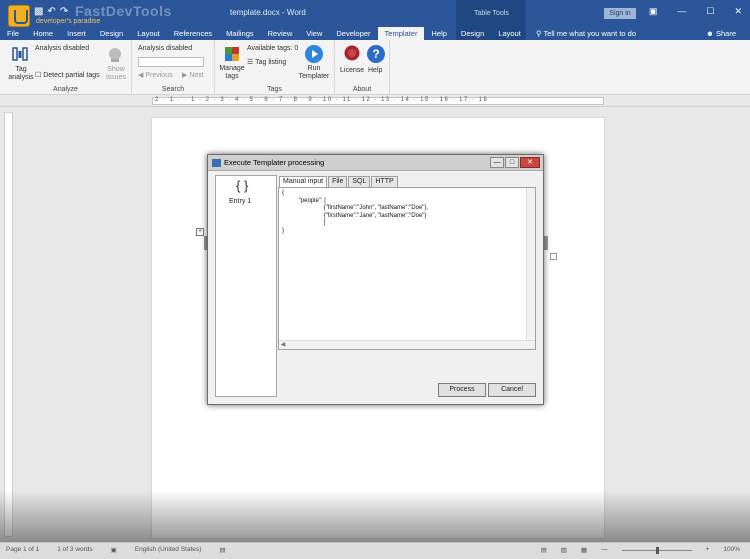  I want to click on tab-help: Help, so click(438, 33).